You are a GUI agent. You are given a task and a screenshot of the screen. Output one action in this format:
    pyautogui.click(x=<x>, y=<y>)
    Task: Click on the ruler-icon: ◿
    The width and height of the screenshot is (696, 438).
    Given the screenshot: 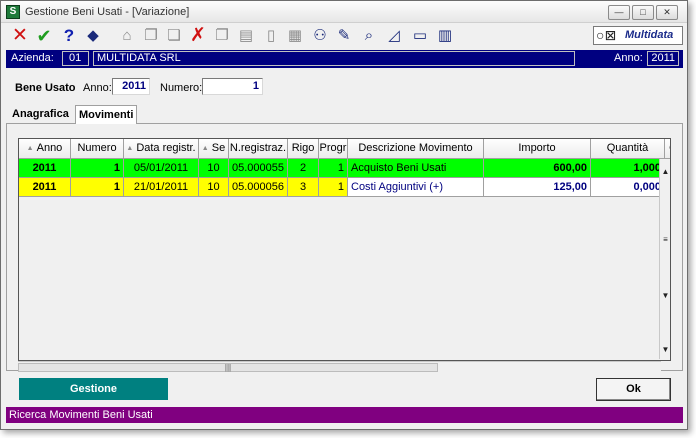 What is the action you would take?
    pyautogui.click(x=394, y=36)
    